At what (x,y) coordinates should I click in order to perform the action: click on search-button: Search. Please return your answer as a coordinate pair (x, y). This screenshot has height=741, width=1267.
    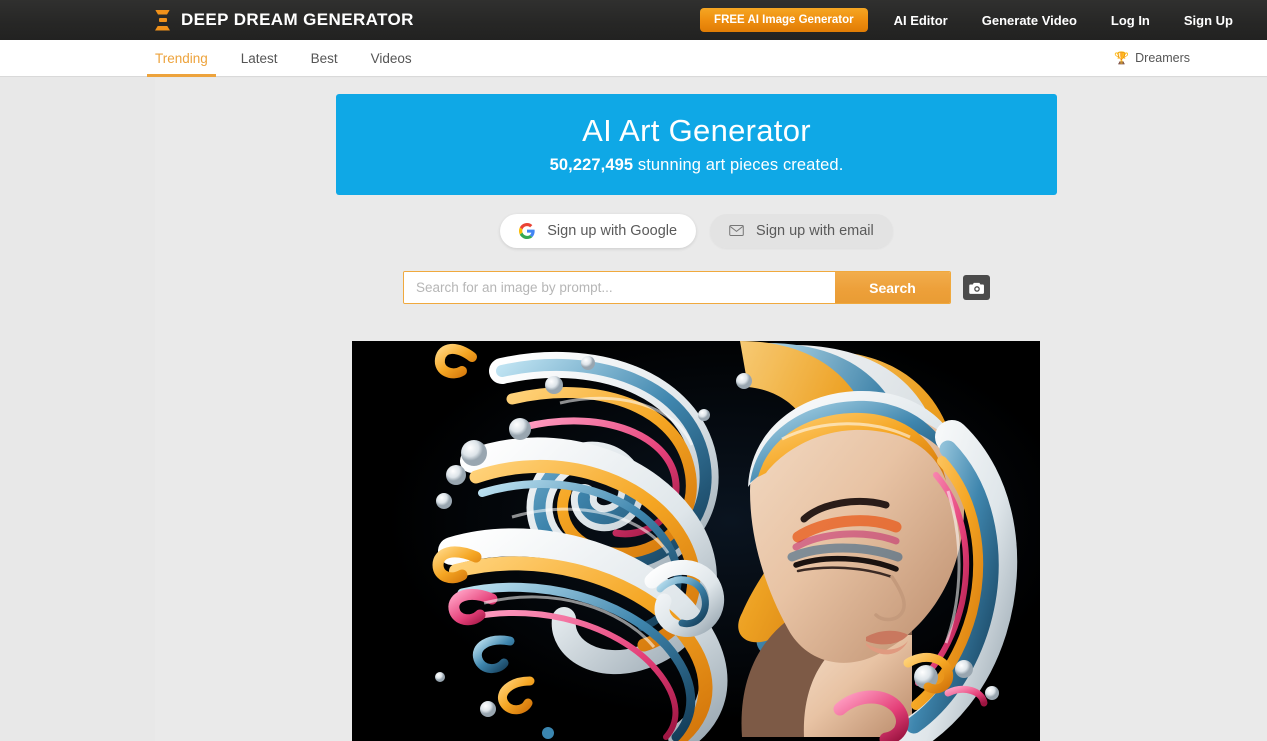
    Looking at the image, I should click on (892, 287).